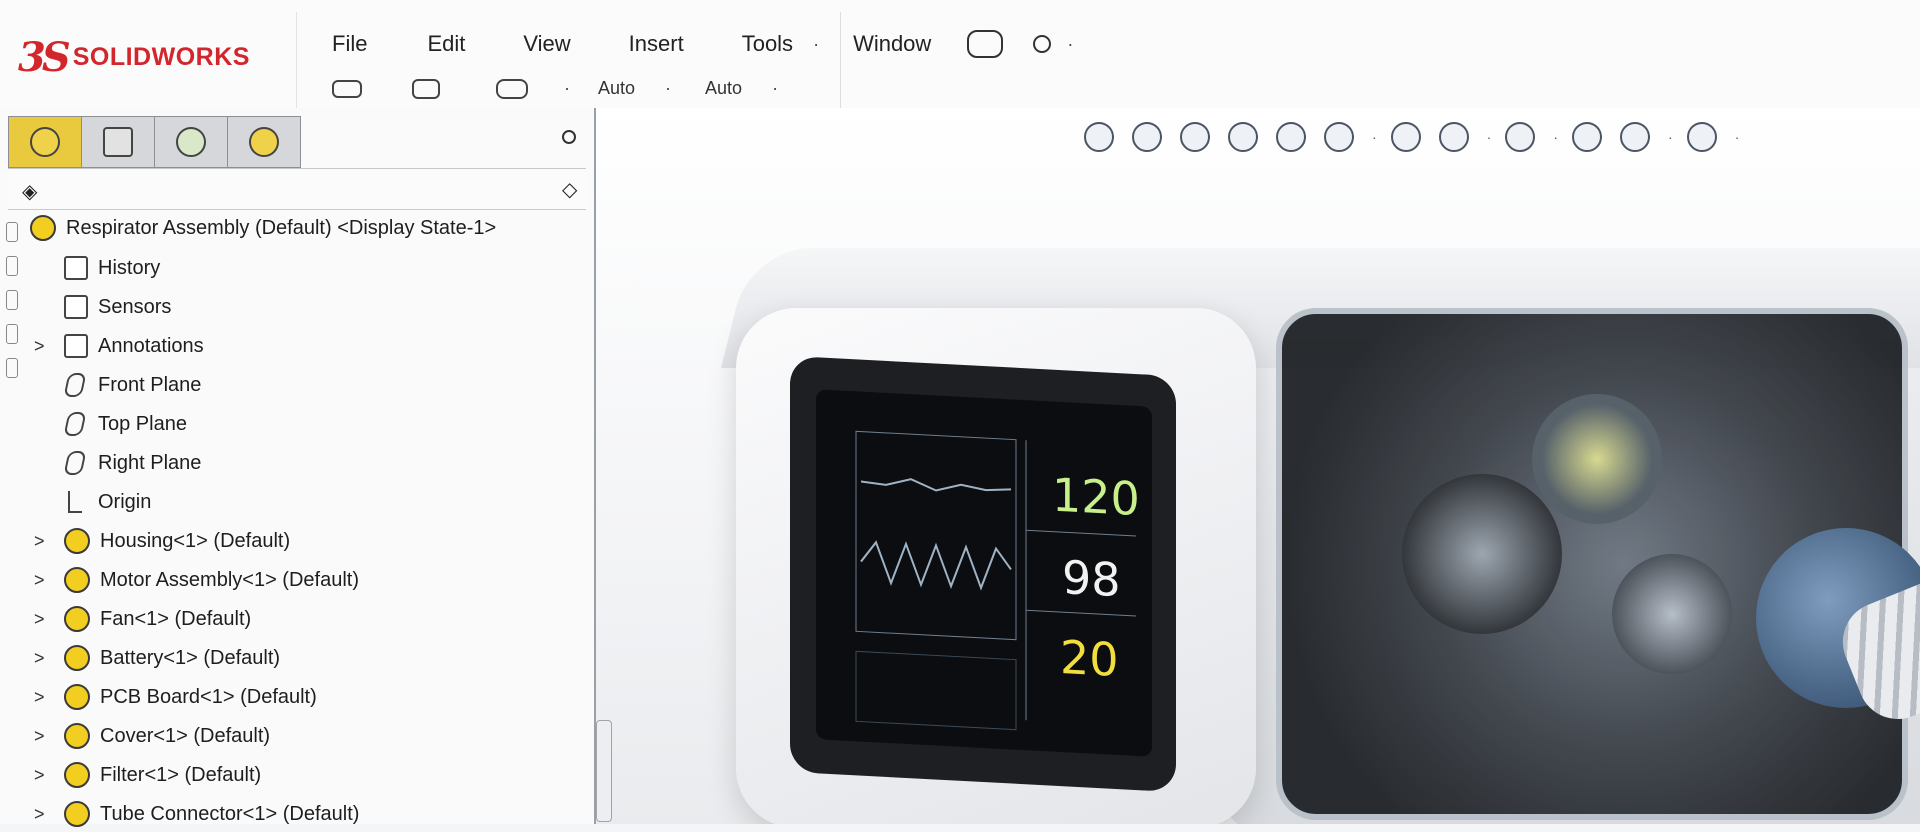 This screenshot has width=1920, height=832. Describe the element at coordinates (1089, 658) in the screenshot. I see `resp-rate-value: 20` at that location.